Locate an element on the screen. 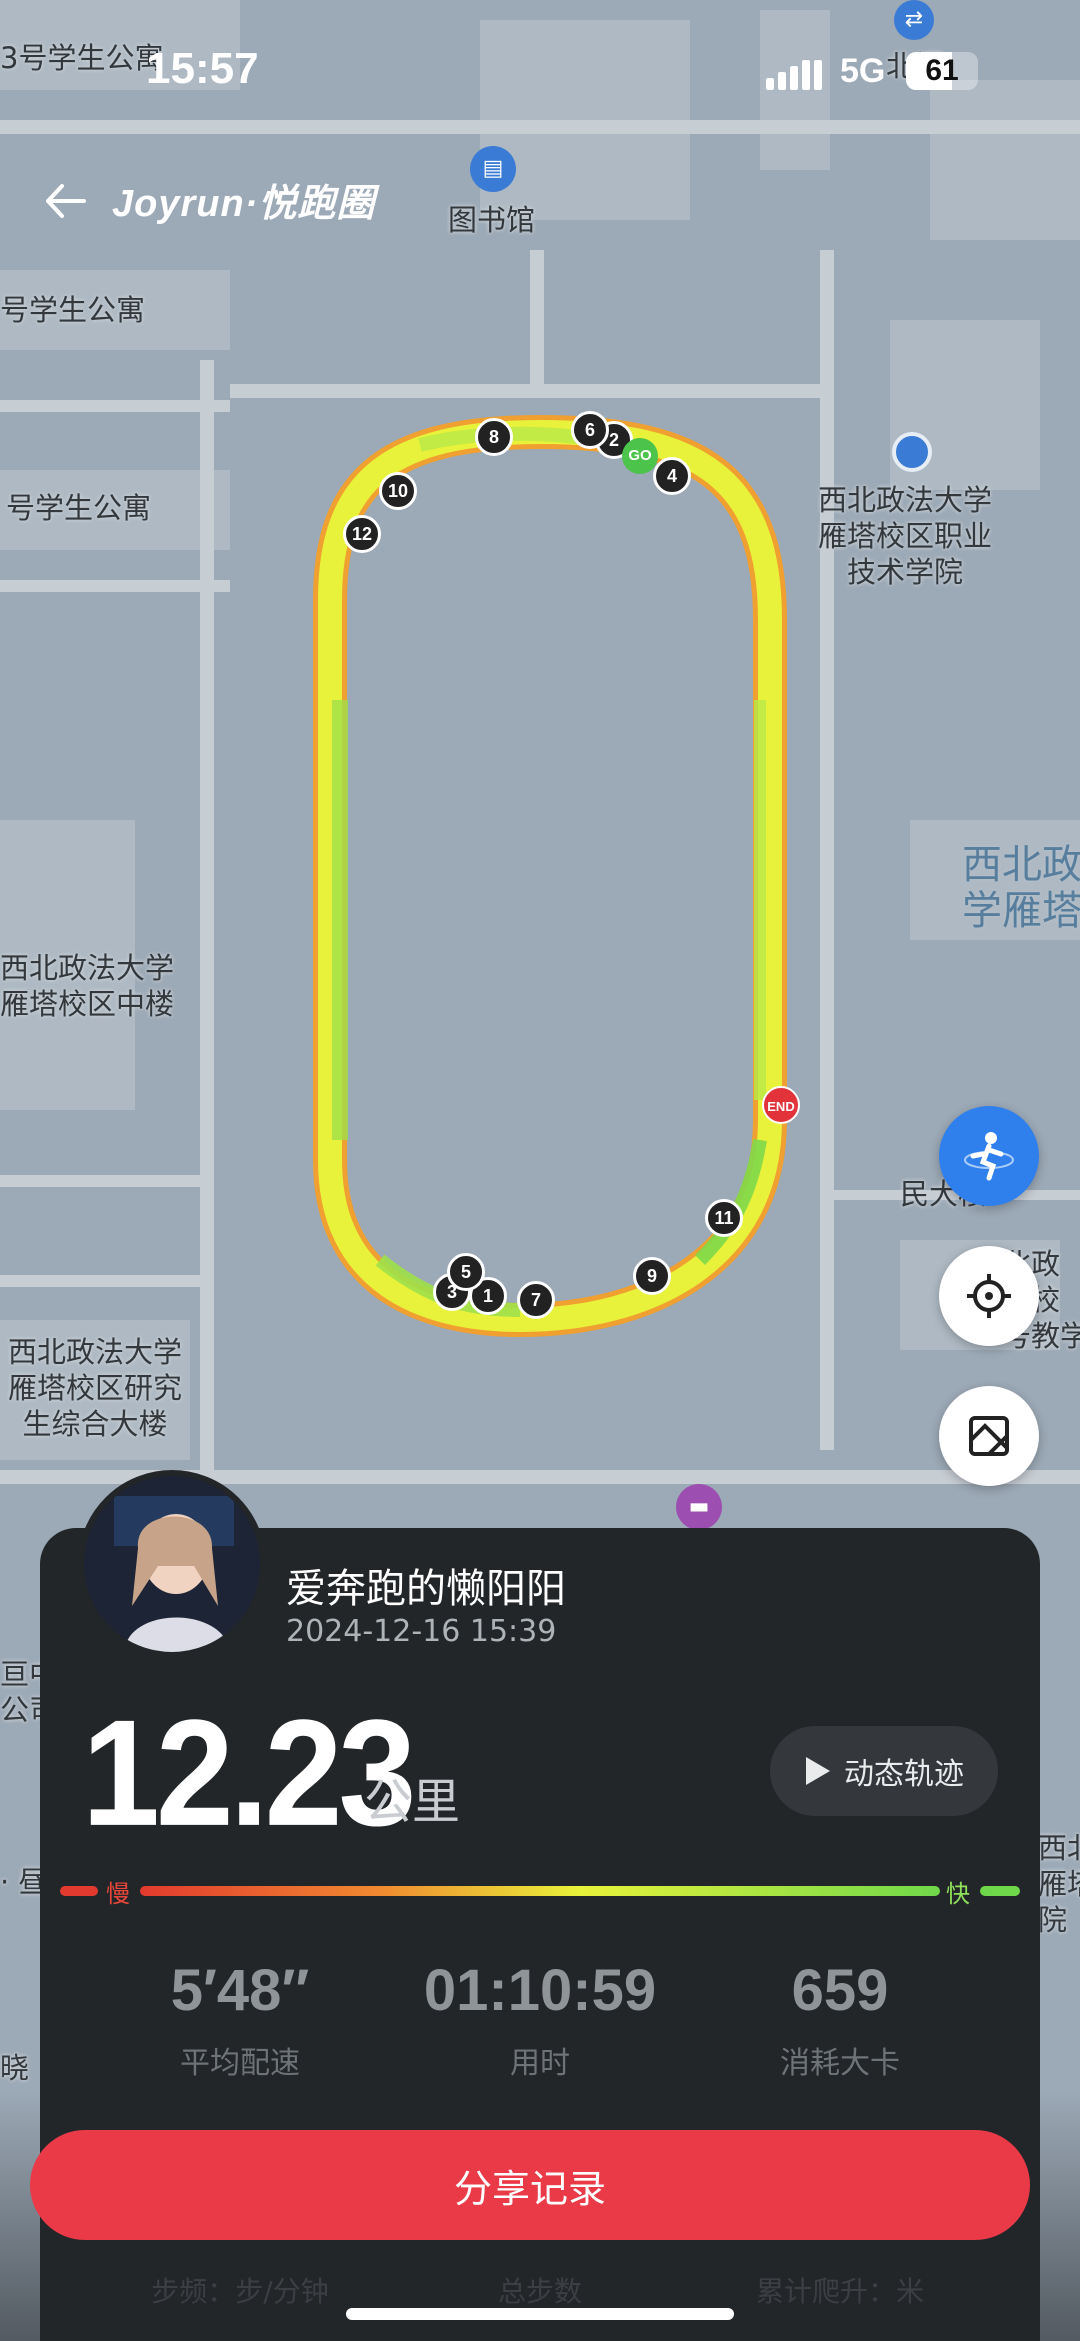 The image size is (1080, 2341). stat-steps: 总步数 is located at coordinates (539, 2291).